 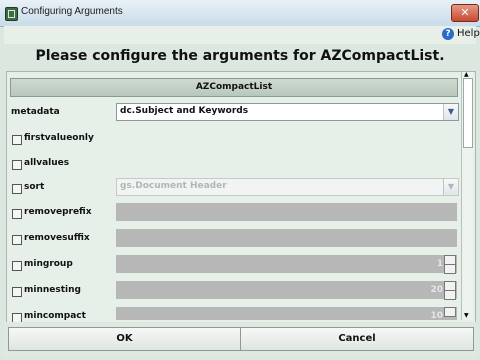 I want to click on cancel-button: Cancel, so click(x=357, y=339).